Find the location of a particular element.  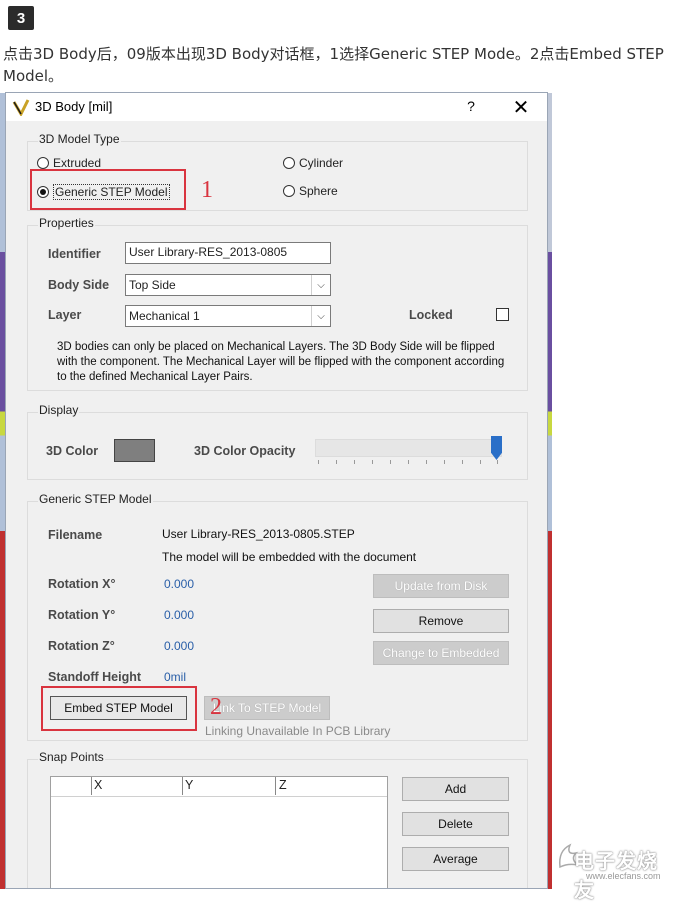

body-side-label: Body Side is located at coordinates (79, 285).